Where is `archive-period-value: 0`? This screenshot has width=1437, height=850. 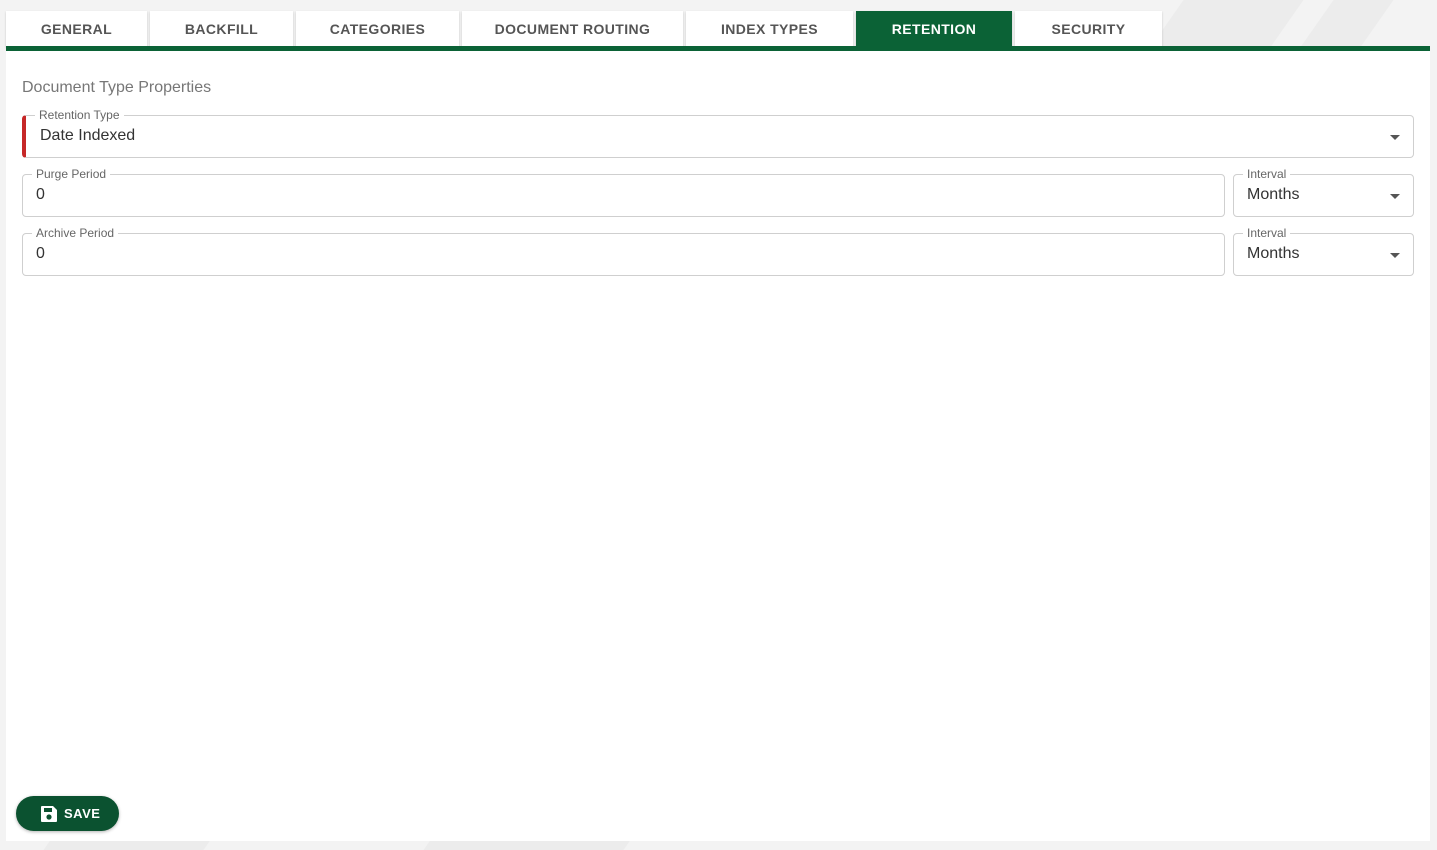
archive-period-value: 0 is located at coordinates (40, 253).